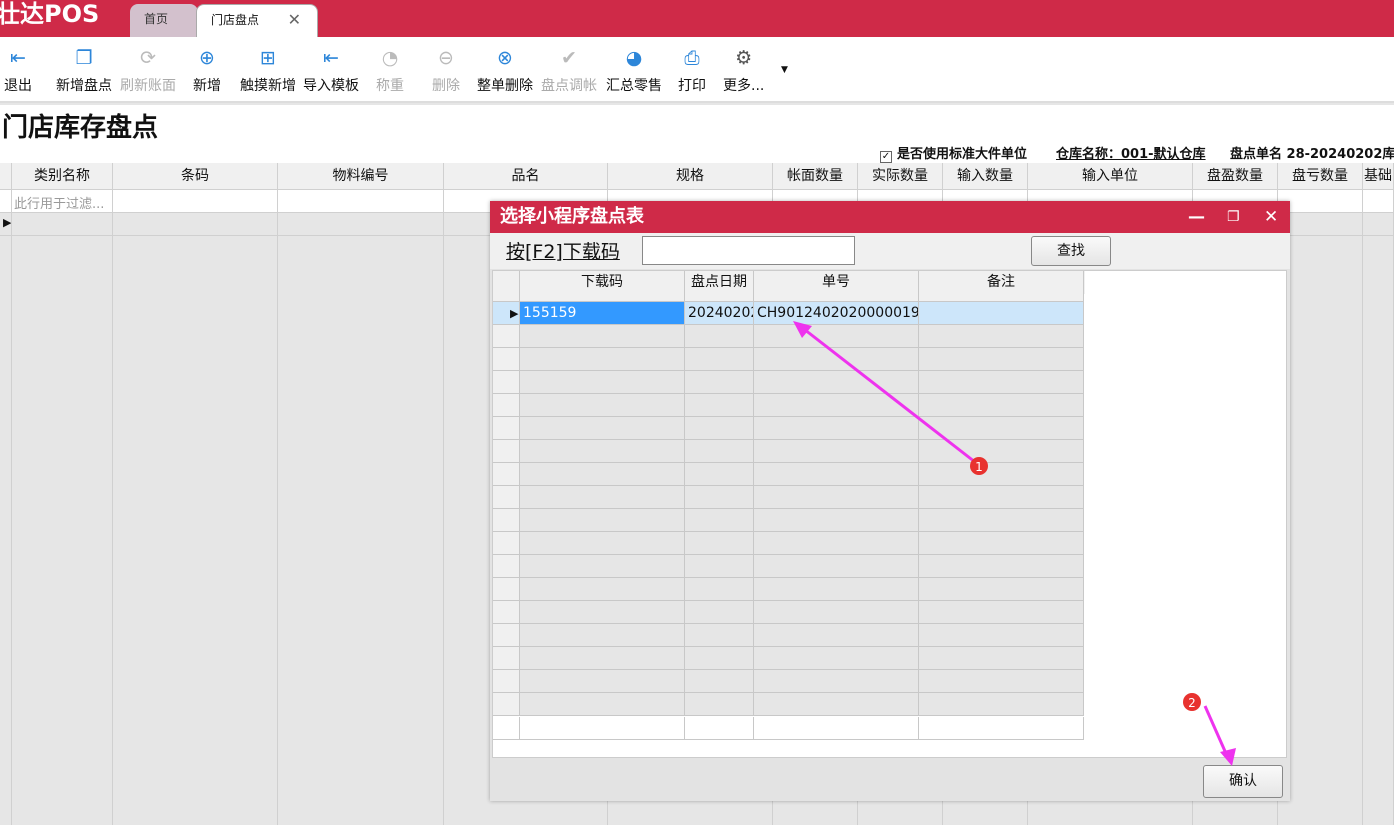 Image resolution: width=1394 pixels, height=825 pixels. I want to click on column-header: 帐面数量, so click(815, 176).